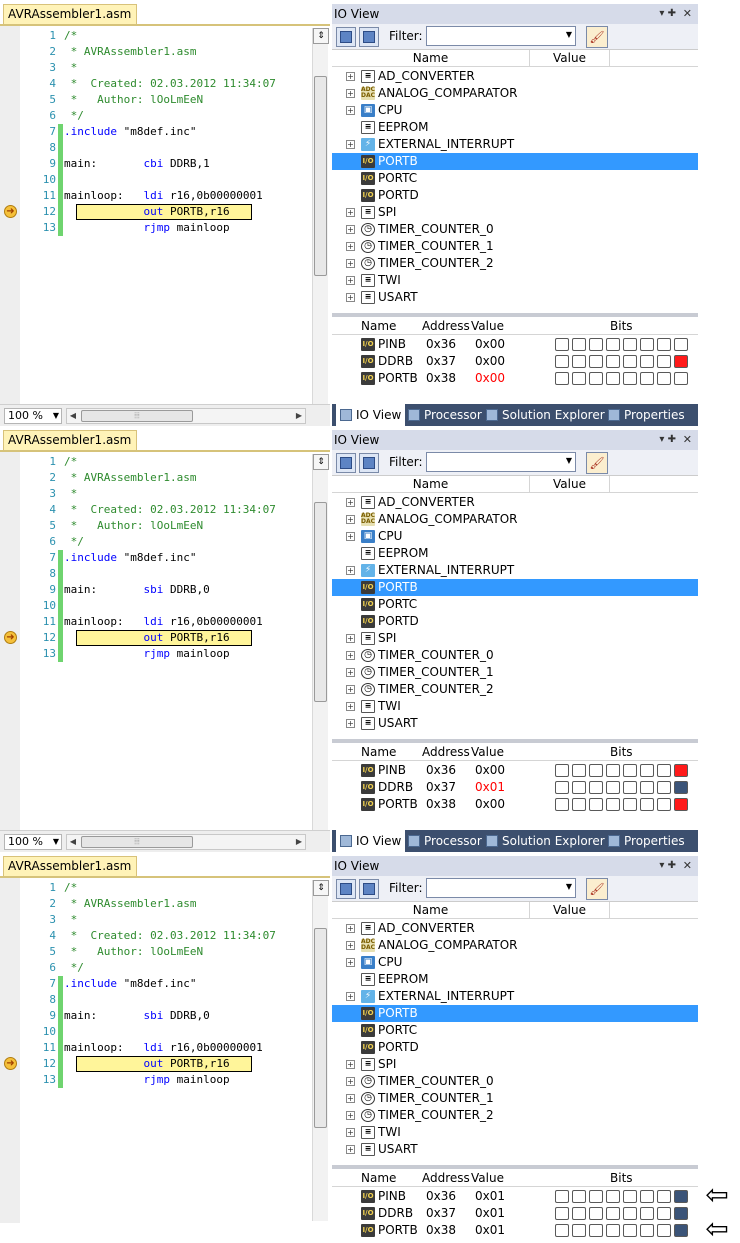 The image size is (740, 1243). Describe the element at coordinates (515, 928) in the screenshot. I see `tree-item: + ≡ AD_CONVERTER` at that location.